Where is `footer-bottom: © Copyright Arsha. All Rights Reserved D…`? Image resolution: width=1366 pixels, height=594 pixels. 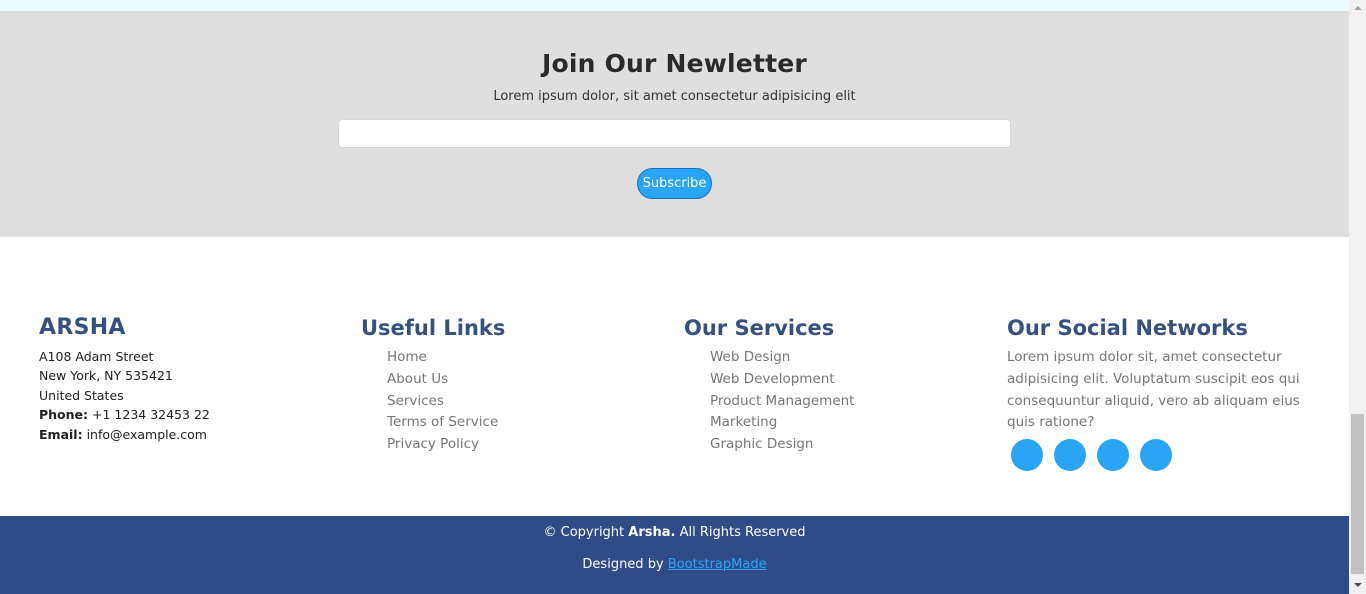 footer-bottom: © Copyright Arsha. All Rights Reserved D… is located at coordinates (674, 555).